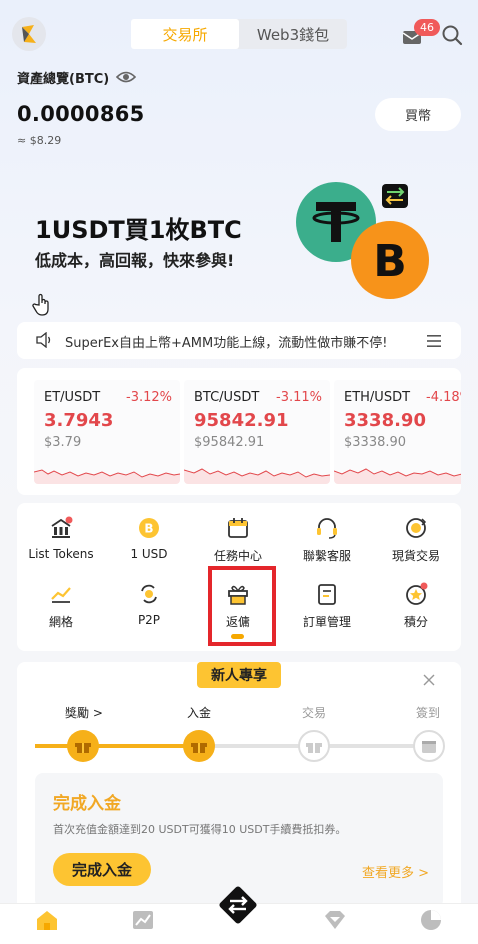  Describe the element at coordinates (327, 609) in the screenshot. I see `function-order-management: 訂單管理` at that location.